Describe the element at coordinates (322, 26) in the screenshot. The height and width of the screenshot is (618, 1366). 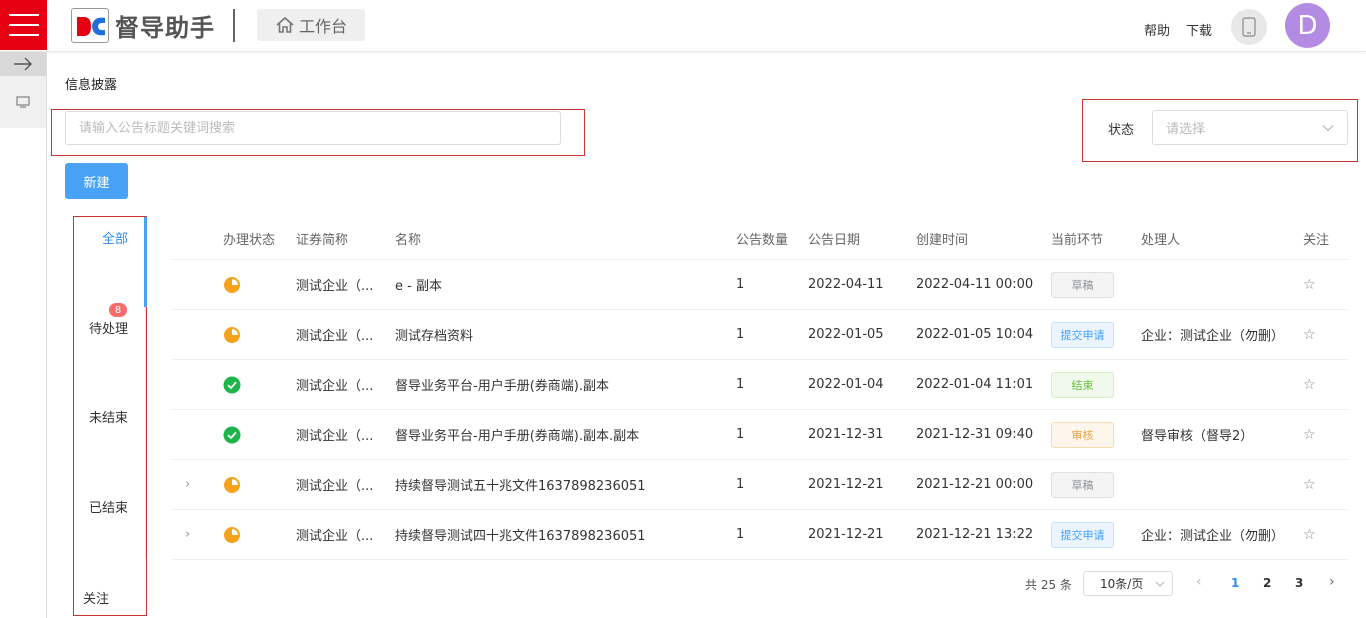
I see `workbench-label: 工作台` at that location.